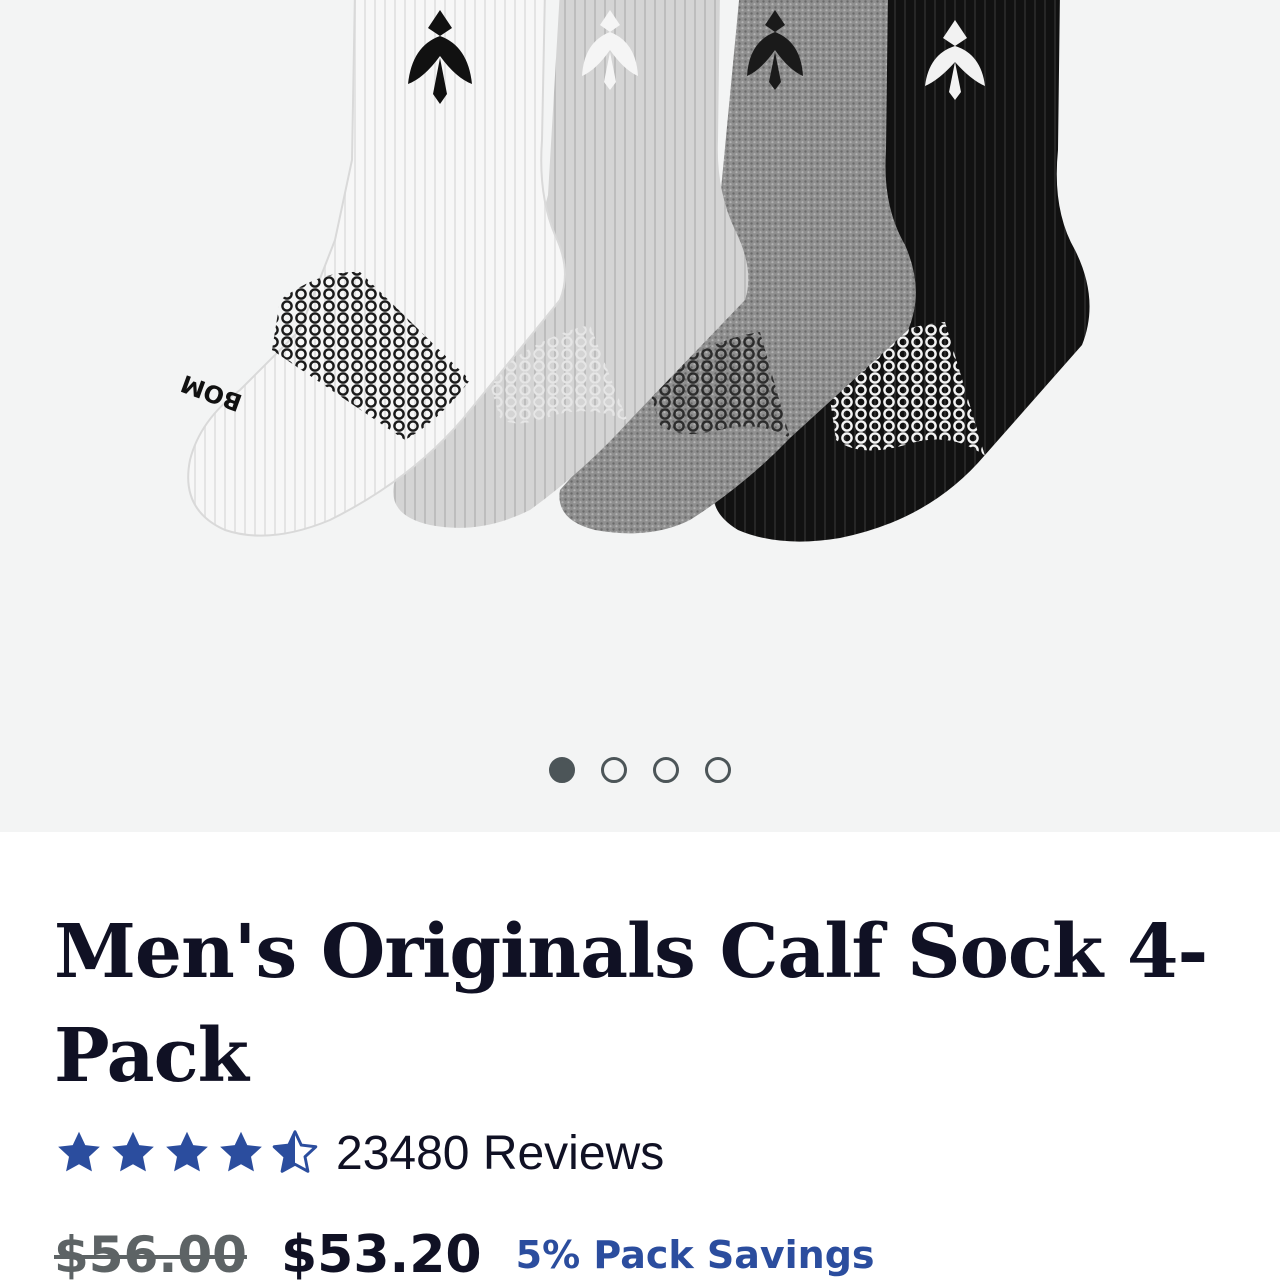 The image size is (1280, 1280). I want to click on star-icon-half, so click(295, 1151).